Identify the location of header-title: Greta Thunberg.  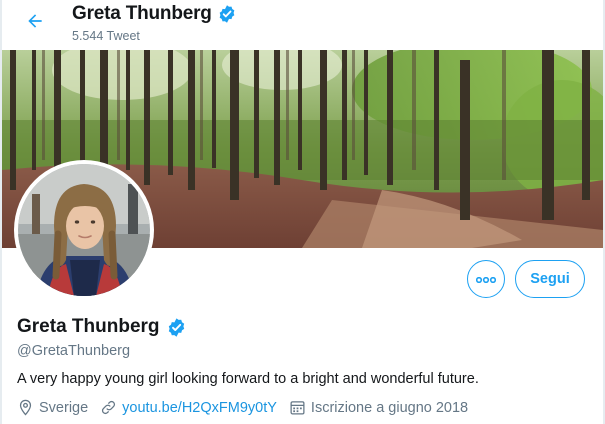
(154, 14).